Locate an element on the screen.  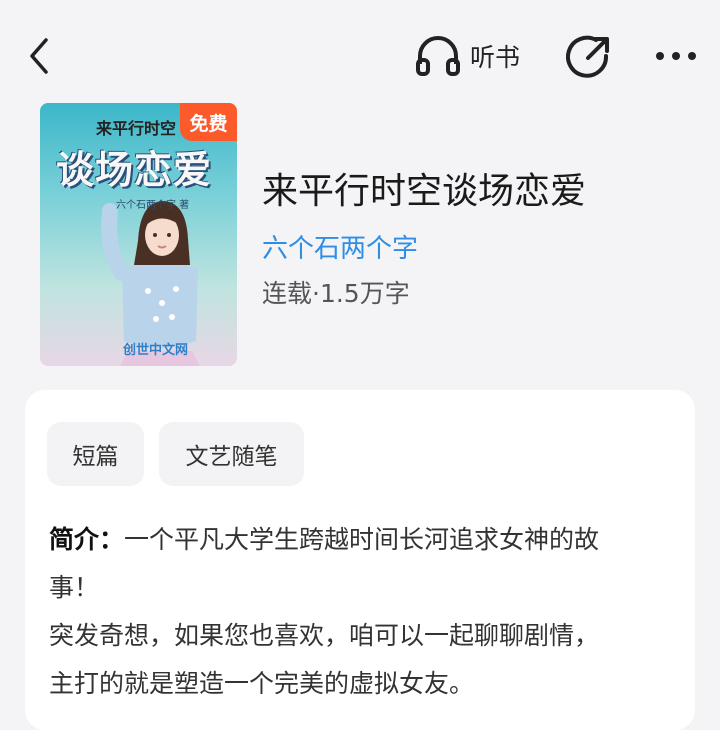
book-title: 来平行时空谈场恋爱 is located at coordinates (424, 191).